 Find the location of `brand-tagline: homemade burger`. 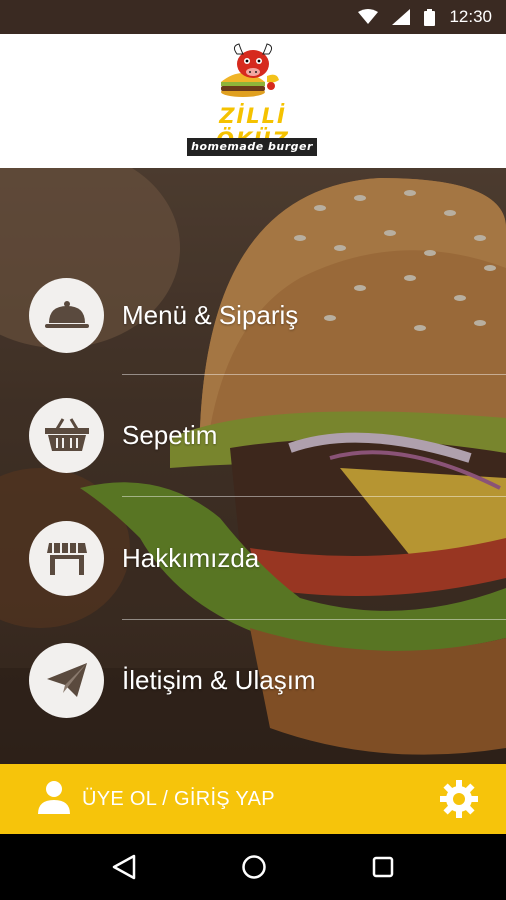

brand-tagline: homemade burger is located at coordinates (252, 147).